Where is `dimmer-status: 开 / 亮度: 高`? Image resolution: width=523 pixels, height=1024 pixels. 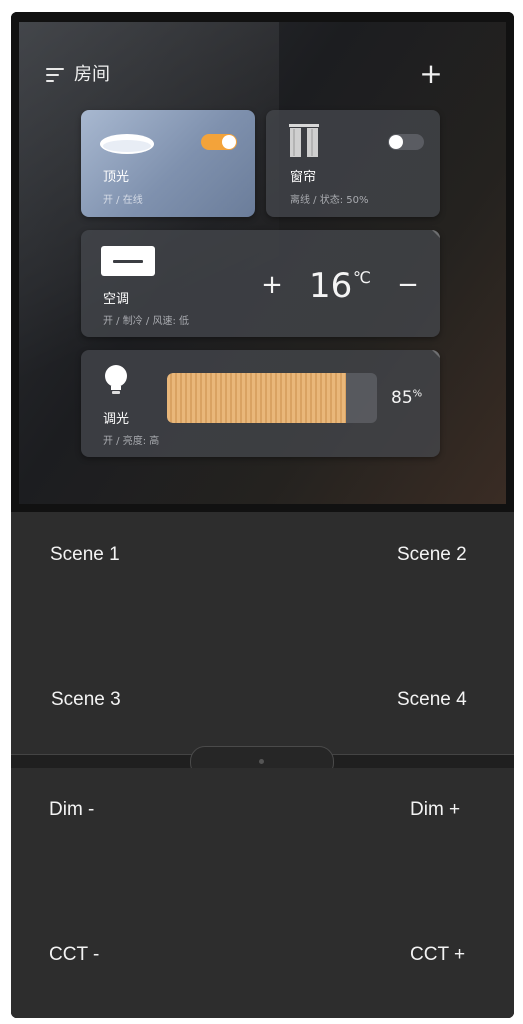
dimmer-status: 开 / 亮度: 高 is located at coordinates (131, 441).